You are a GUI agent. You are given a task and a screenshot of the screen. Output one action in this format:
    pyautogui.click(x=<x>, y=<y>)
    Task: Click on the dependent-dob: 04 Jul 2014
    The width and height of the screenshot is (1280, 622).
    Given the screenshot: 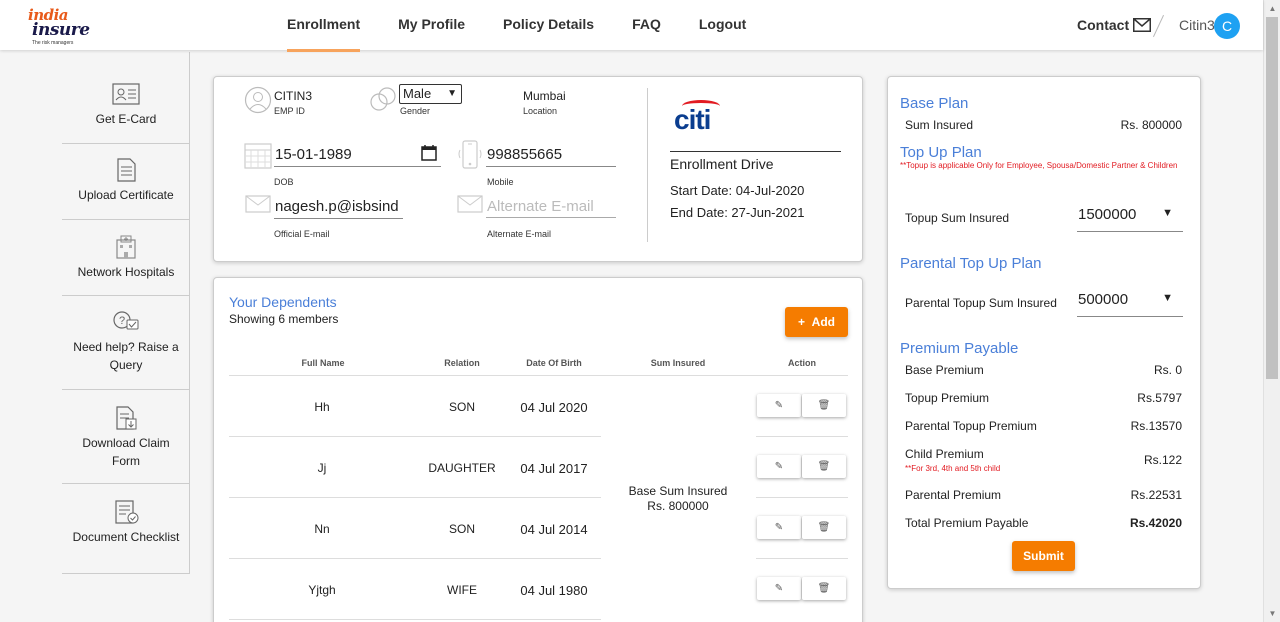 What is the action you would take?
    pyautogui.click(x=554, y=529)
    